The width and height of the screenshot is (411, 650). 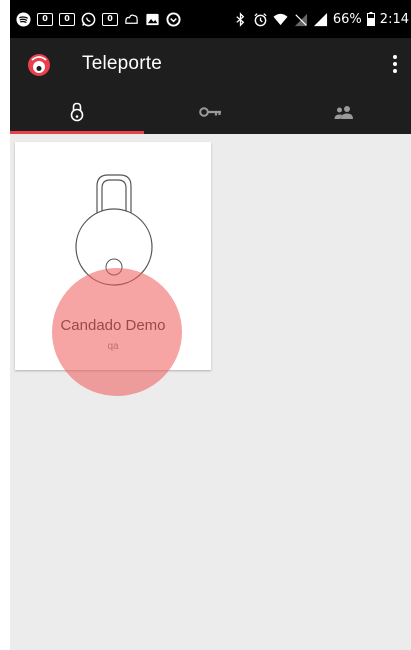 I want to click on dropbox-icon, so click(x=131, y=19).